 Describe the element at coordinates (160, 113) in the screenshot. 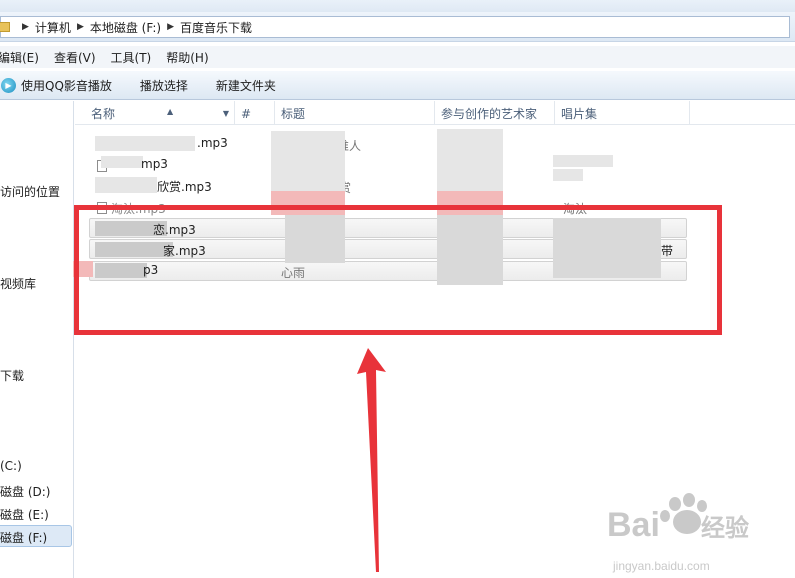

I see `column-name: ▲ 名称 ▼` at that location.